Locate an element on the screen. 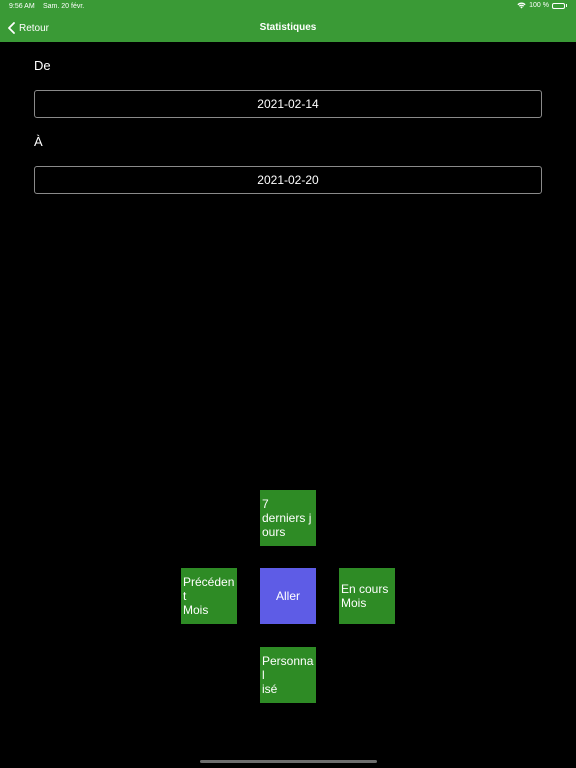  chevron-left-icon is located at coordinates (11, 28).